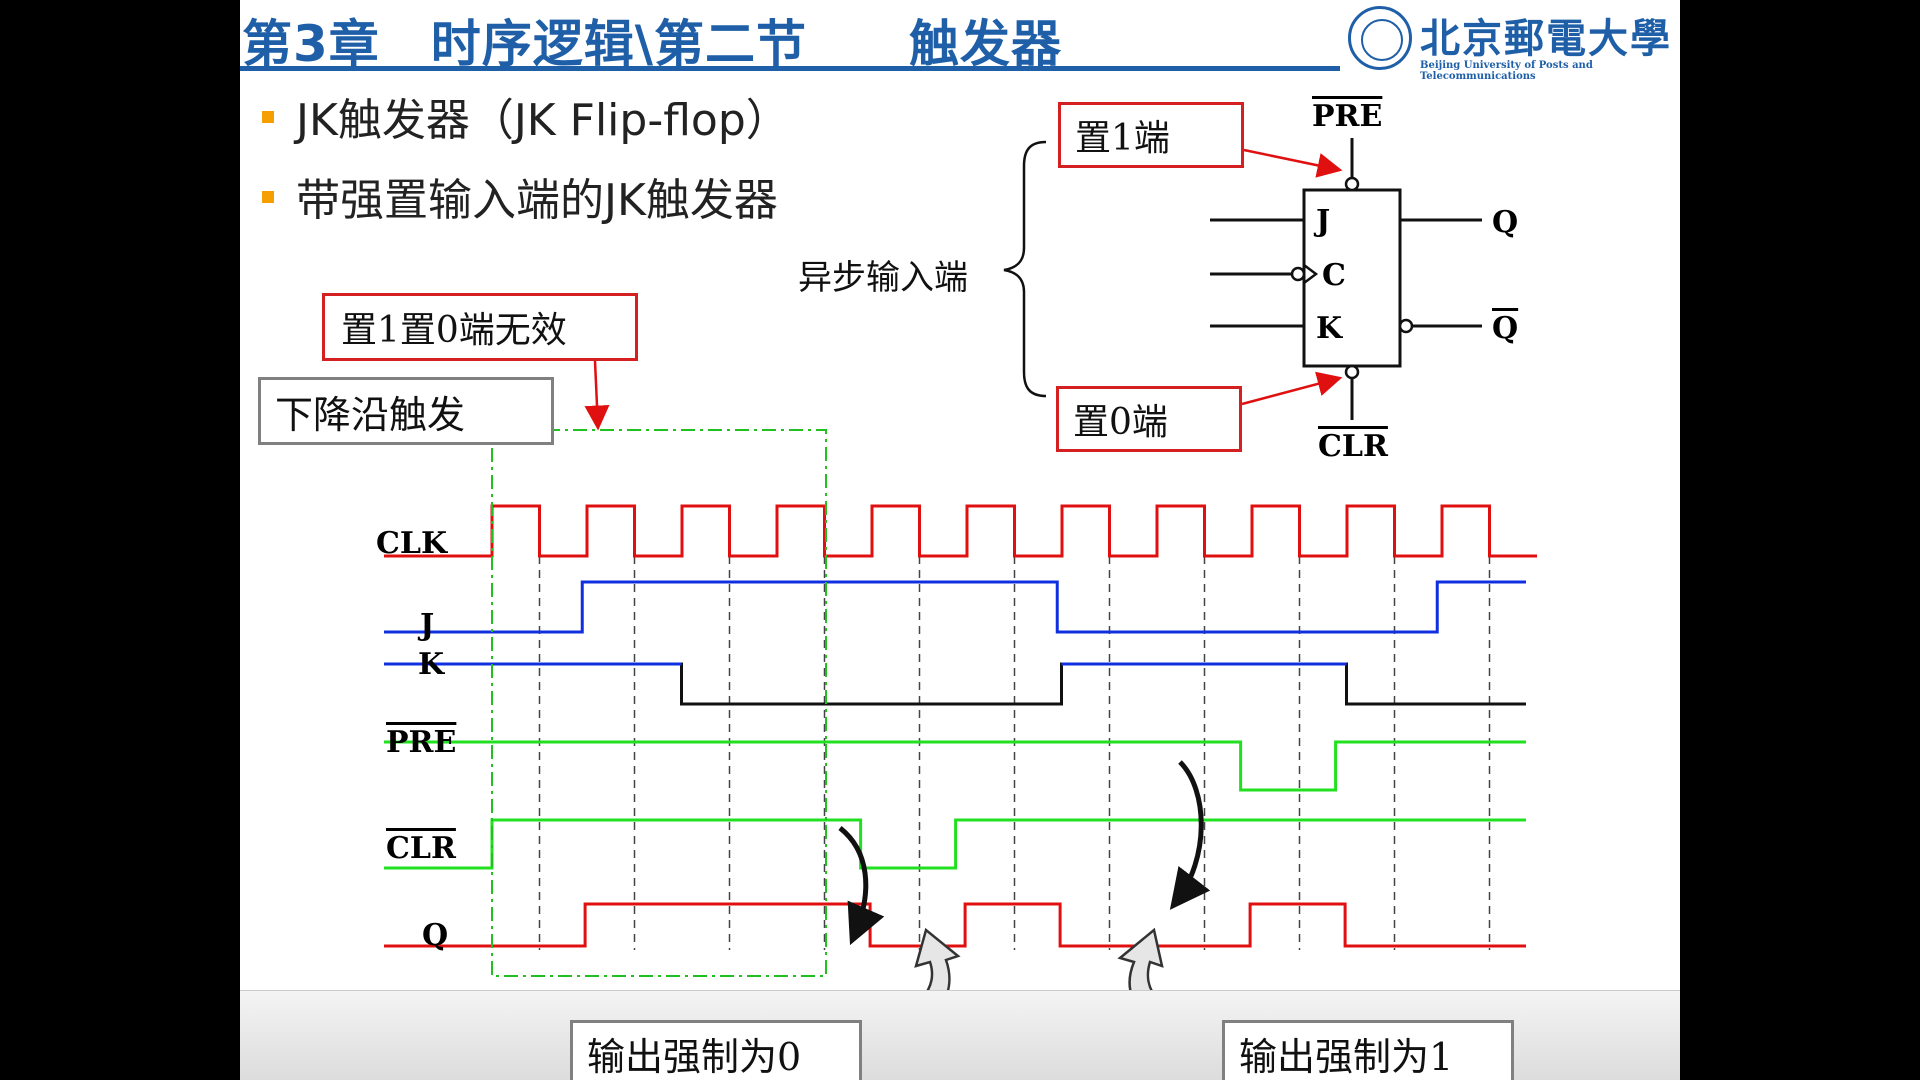  I want to click on set1-annotation-box: 置1端, so click(1151, 135).